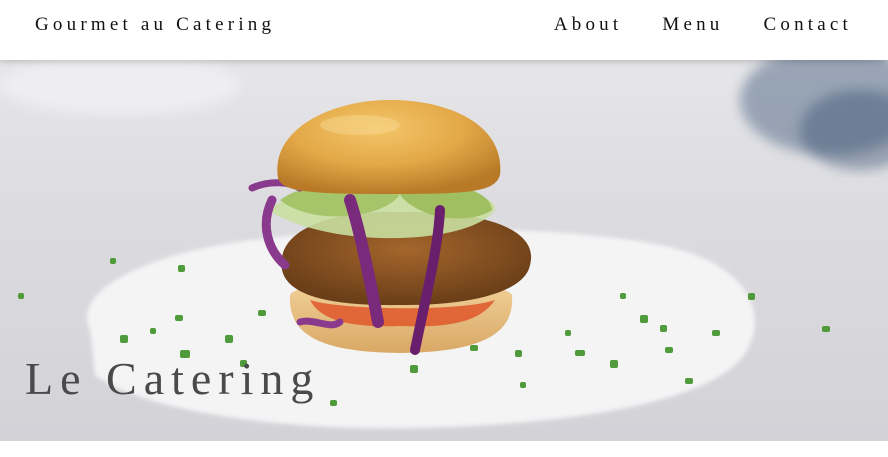 The width and height of the screenshot is (888, 457). Describe the element at coordinates (155, 25) in the screenshot. I see `brand-logo-text: Gourmet au Catering` at that location.